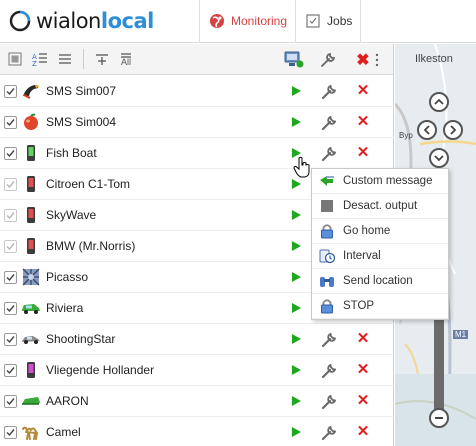  Describe the element at coordinates (380, 306) in the screenshot. I see `context-menu-item: STOP` at that location.